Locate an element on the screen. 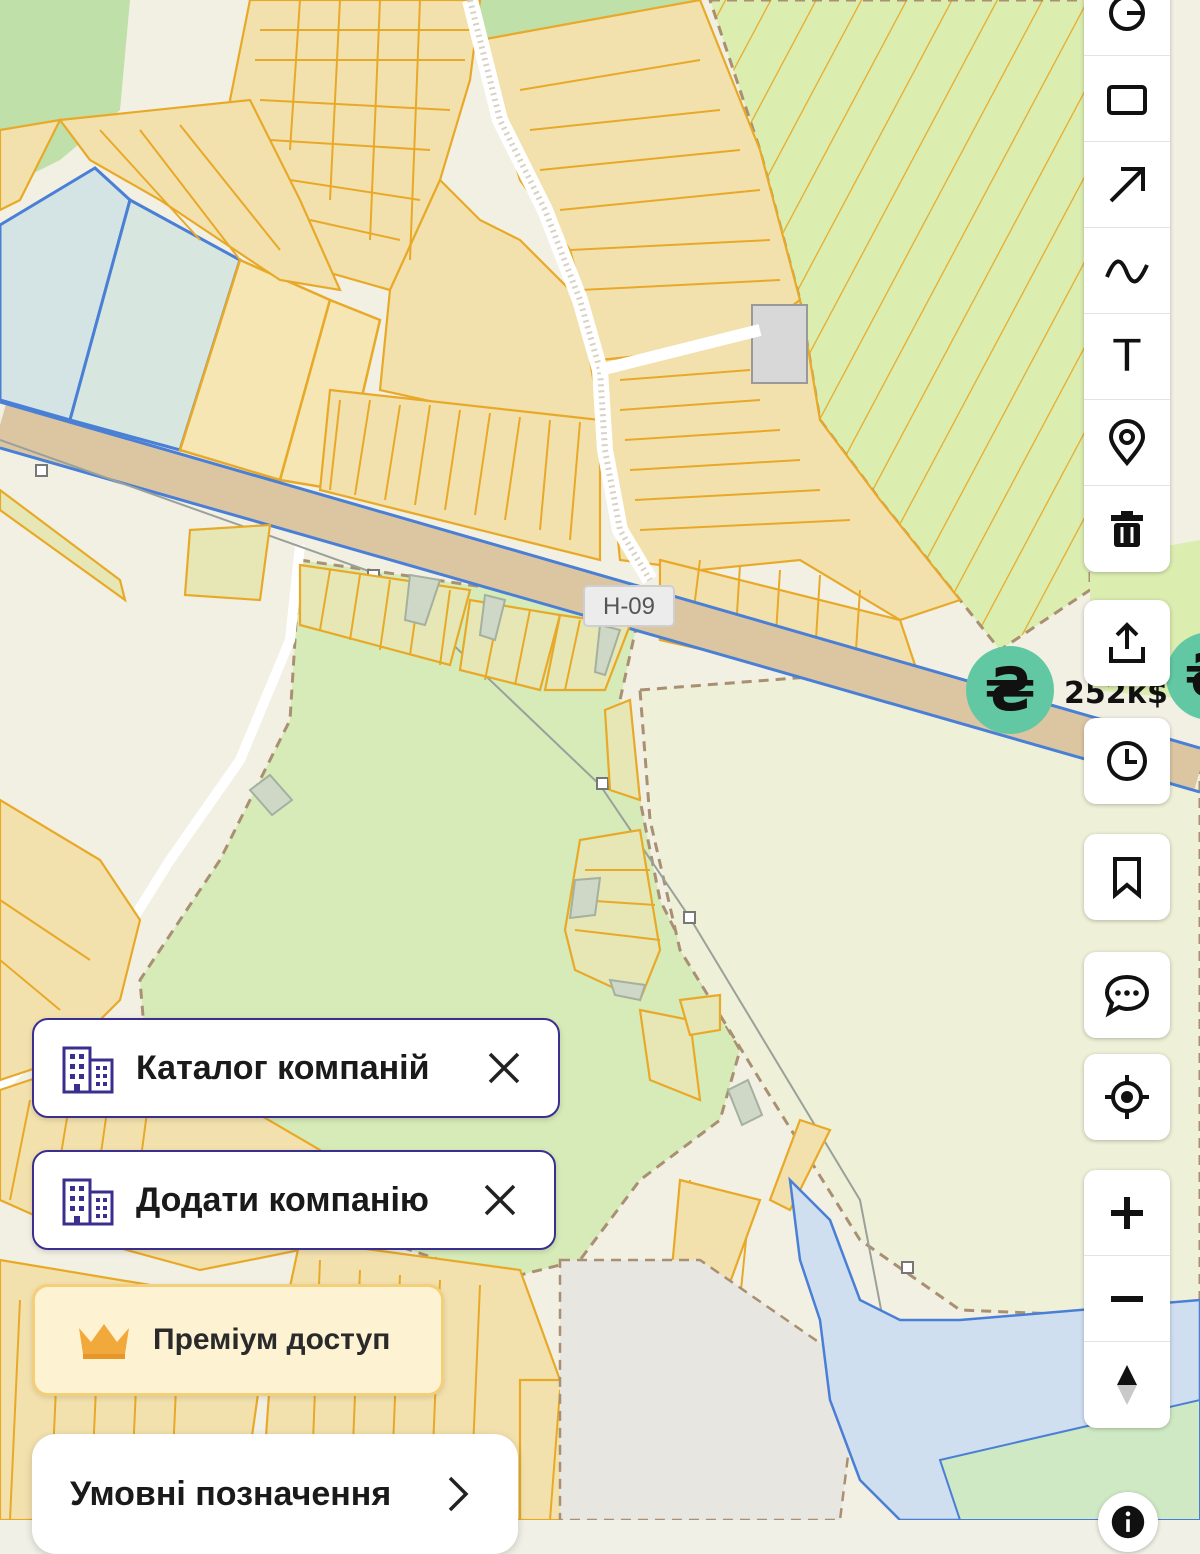  delete-tool-button is located at coordinates (1127, 529).